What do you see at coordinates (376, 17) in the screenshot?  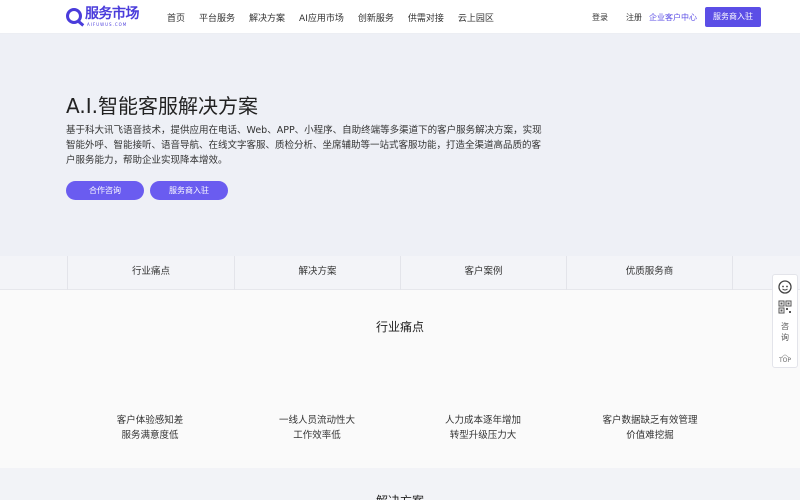 I see `nav-item-innovation-services: 创新服务` at bounding box center [376, 17].